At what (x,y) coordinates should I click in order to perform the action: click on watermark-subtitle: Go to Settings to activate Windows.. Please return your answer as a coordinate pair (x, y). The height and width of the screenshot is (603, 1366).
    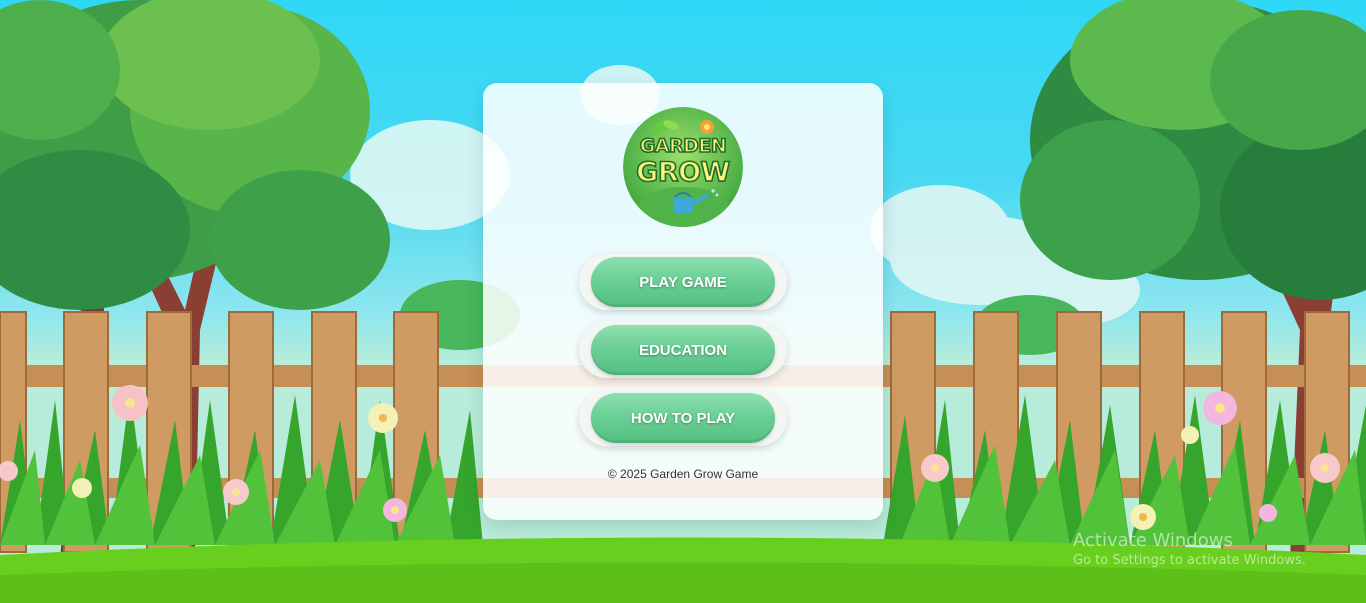
    Looking at the image, I should click on (1189, 560).